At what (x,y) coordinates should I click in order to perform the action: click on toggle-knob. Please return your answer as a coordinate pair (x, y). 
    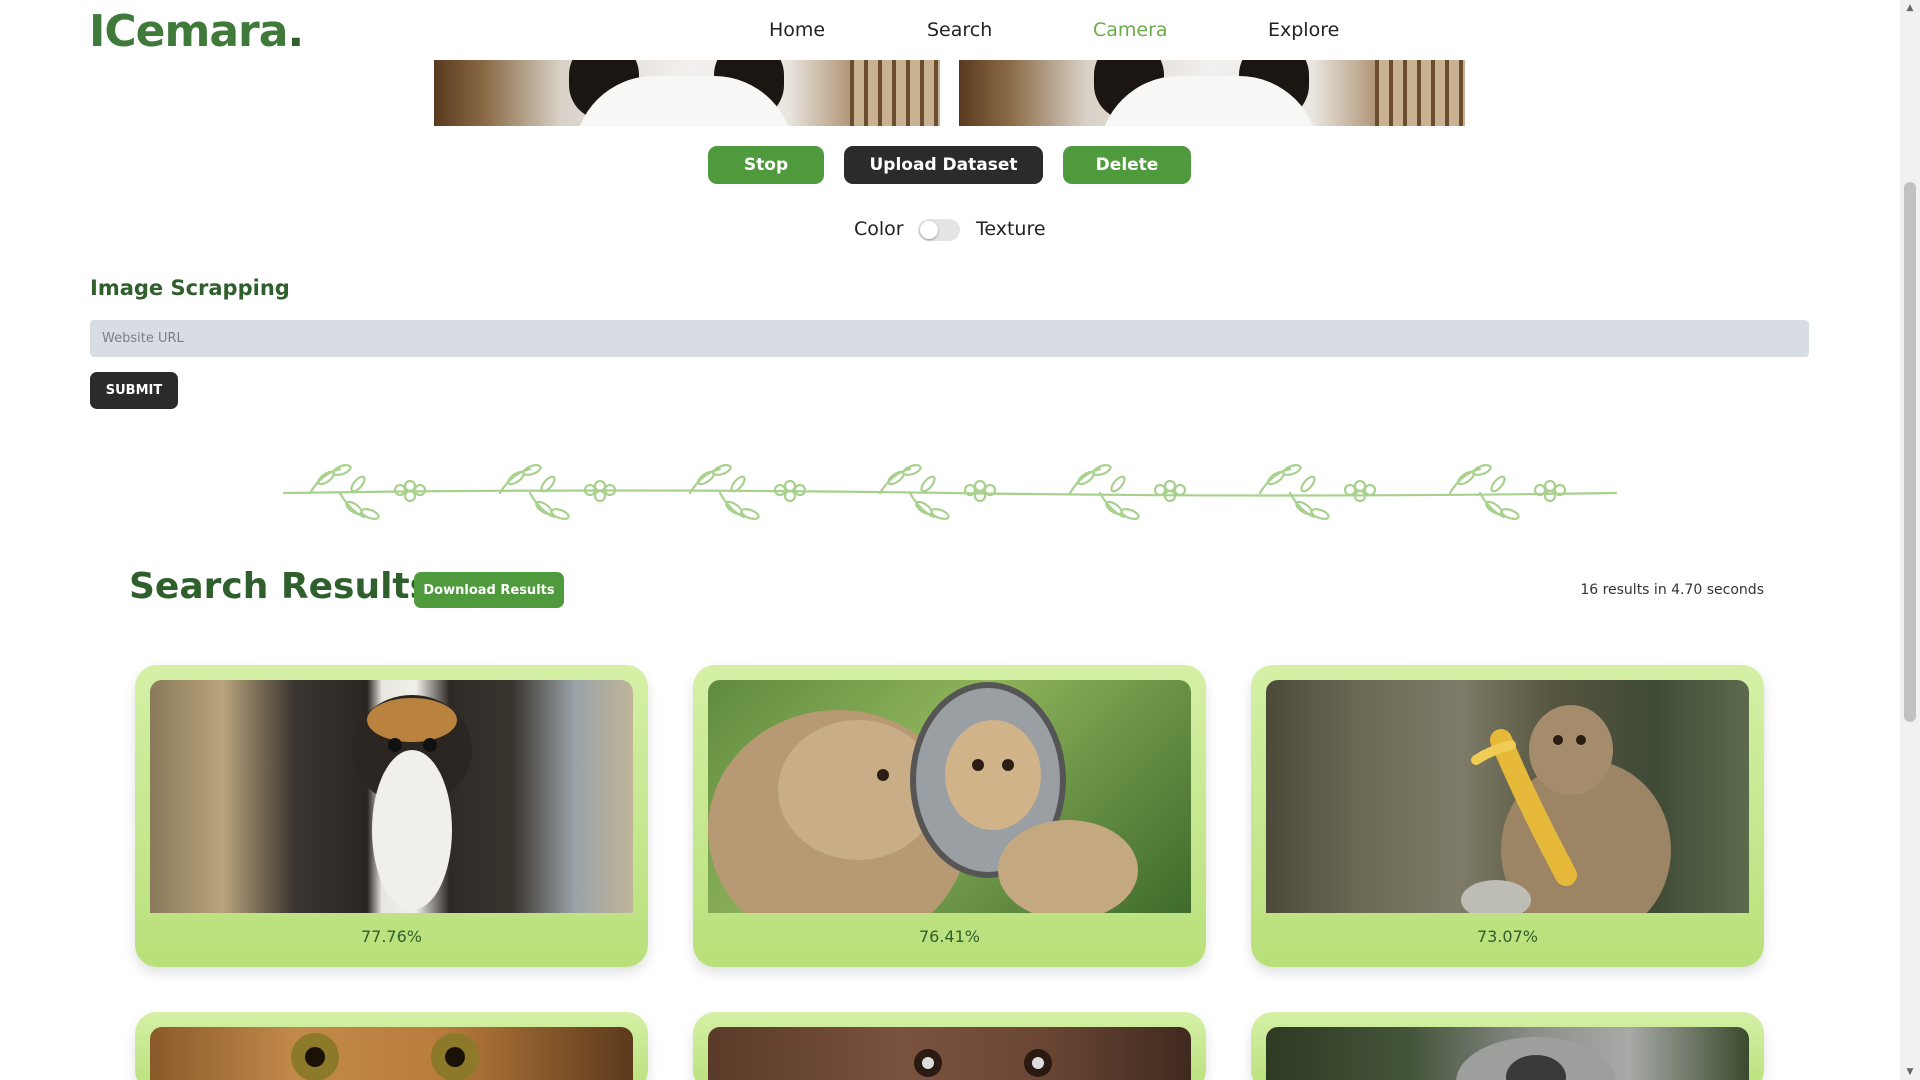
    Looking at the image, I should click on (929, 230).